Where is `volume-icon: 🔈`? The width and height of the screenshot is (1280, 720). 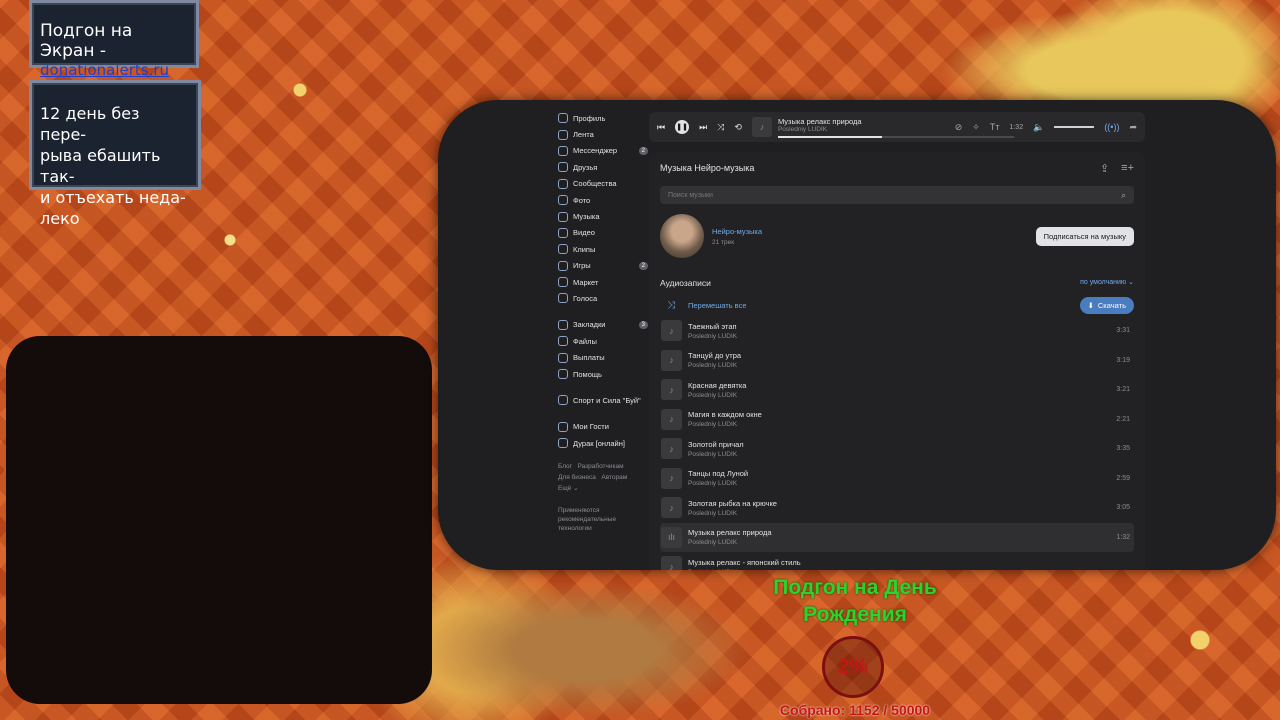 volume-icon: 🔈 is located at coordinates (1038, 127).